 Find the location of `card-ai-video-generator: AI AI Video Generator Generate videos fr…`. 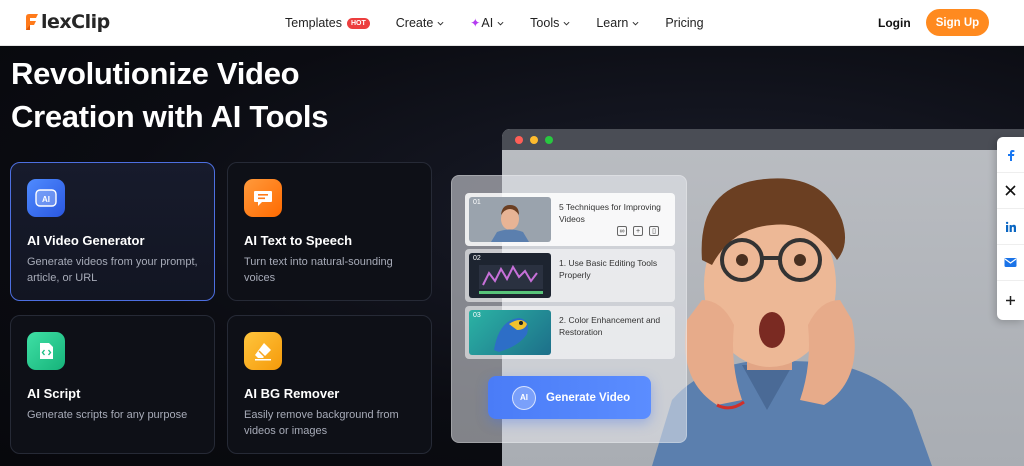

card-ai-video-generator: AI AI Video Generator Generate videos fr… is located at coordinates (112, 231).